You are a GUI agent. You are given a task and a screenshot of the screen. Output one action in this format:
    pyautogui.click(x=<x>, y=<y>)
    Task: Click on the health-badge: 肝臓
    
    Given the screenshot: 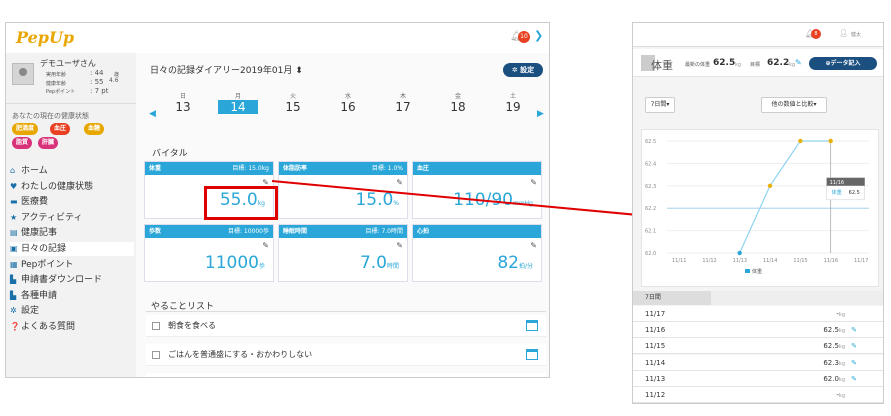 What is the action you would take?
    pyautogui.click(x=48, y=143)
    